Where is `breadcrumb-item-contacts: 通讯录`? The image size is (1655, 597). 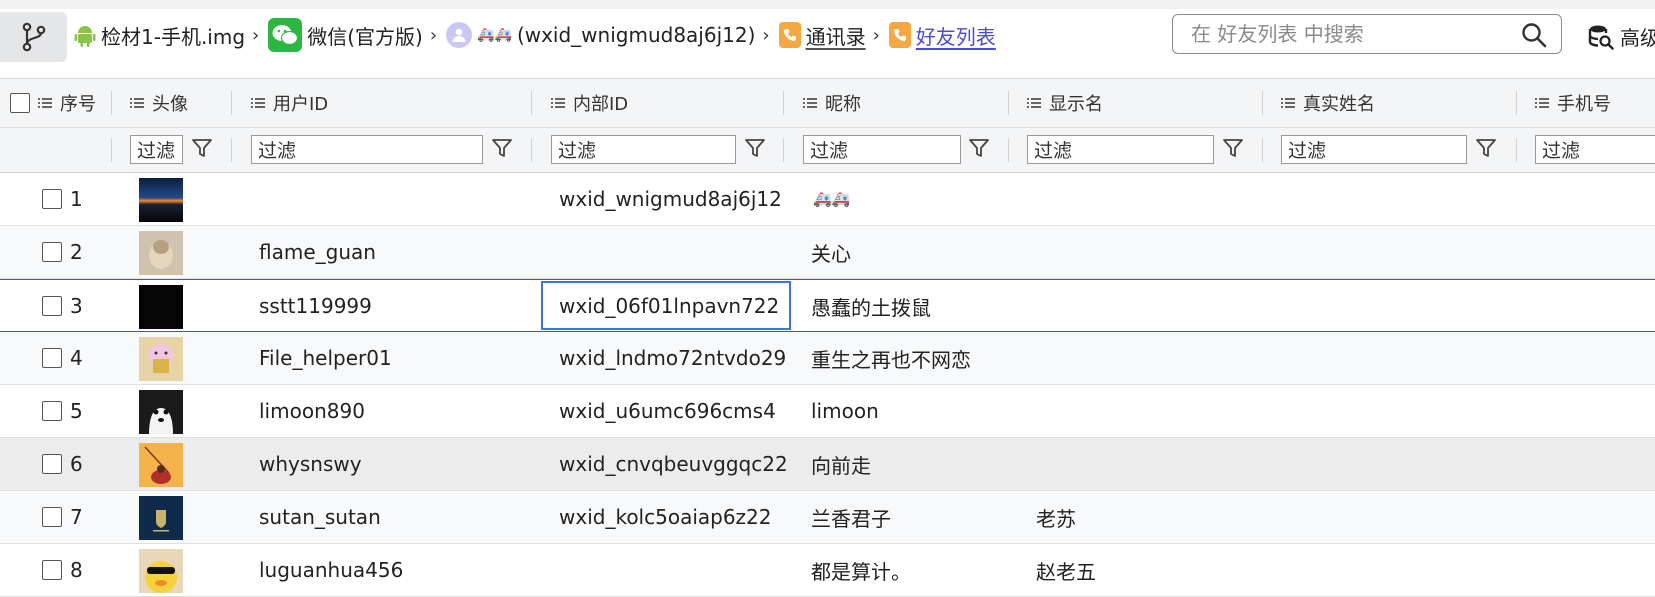 breadcrumb-item-contacts: 通讯录 is located at coordinates (822, 35).